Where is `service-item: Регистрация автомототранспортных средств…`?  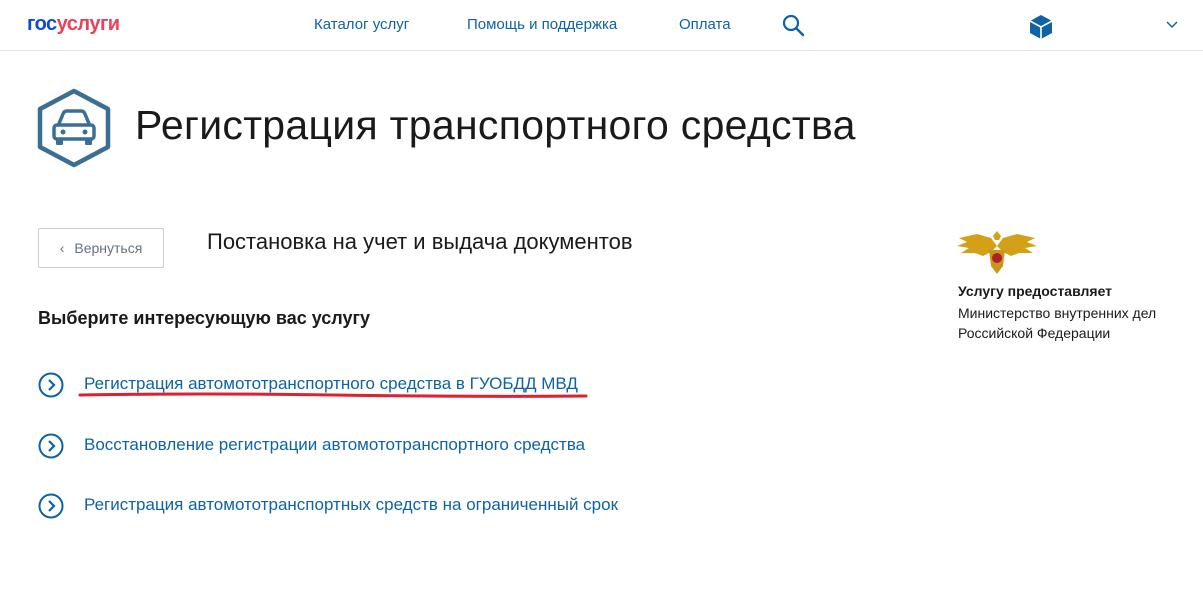 service-item: Регистрация автомототранспортных средств… is located at coordinates (328, 506).